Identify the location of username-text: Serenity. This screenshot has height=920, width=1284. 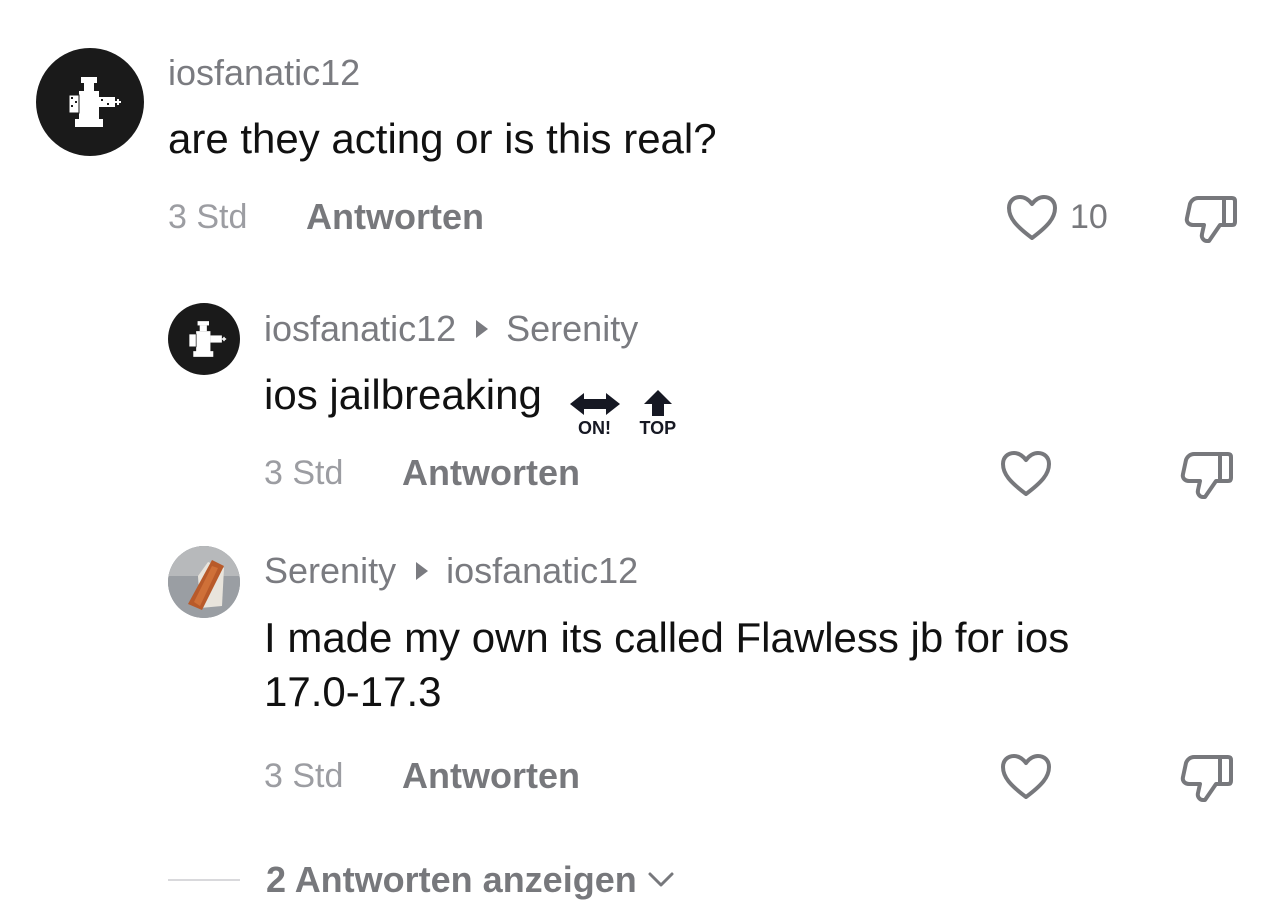
(330, 571).